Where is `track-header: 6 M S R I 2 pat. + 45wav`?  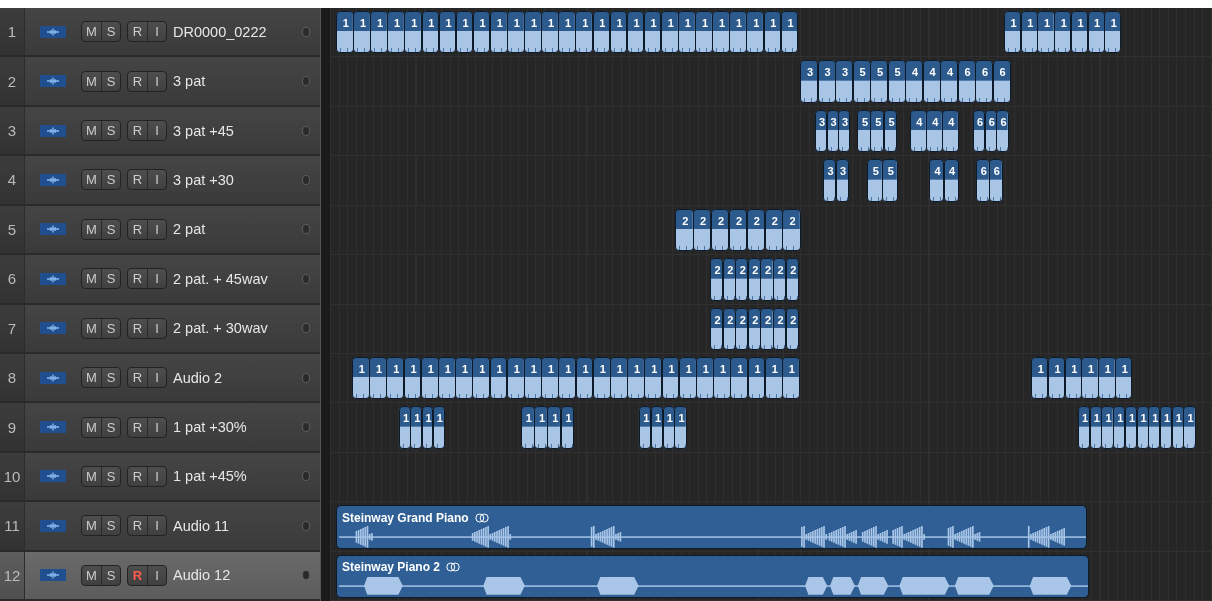
track-header: 6 M S R I 2 pat. + 45wav is located at coordinates (160, 280).